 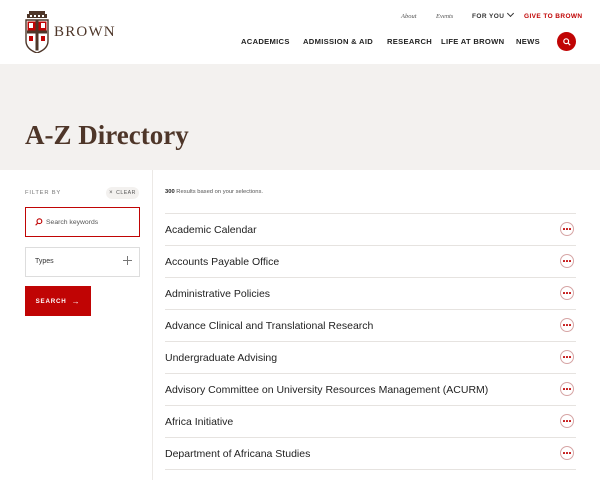 I want to click on types-label: Types, so click(x=44, y=261).